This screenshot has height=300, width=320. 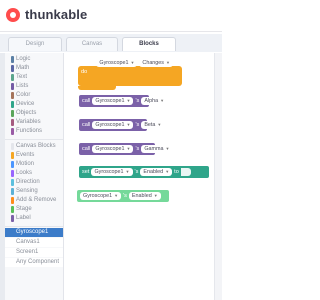 What do you see at coordinates (12, 77) in the screenshot?
I see `text-swatch-icon` at bounding box center [12, 77].